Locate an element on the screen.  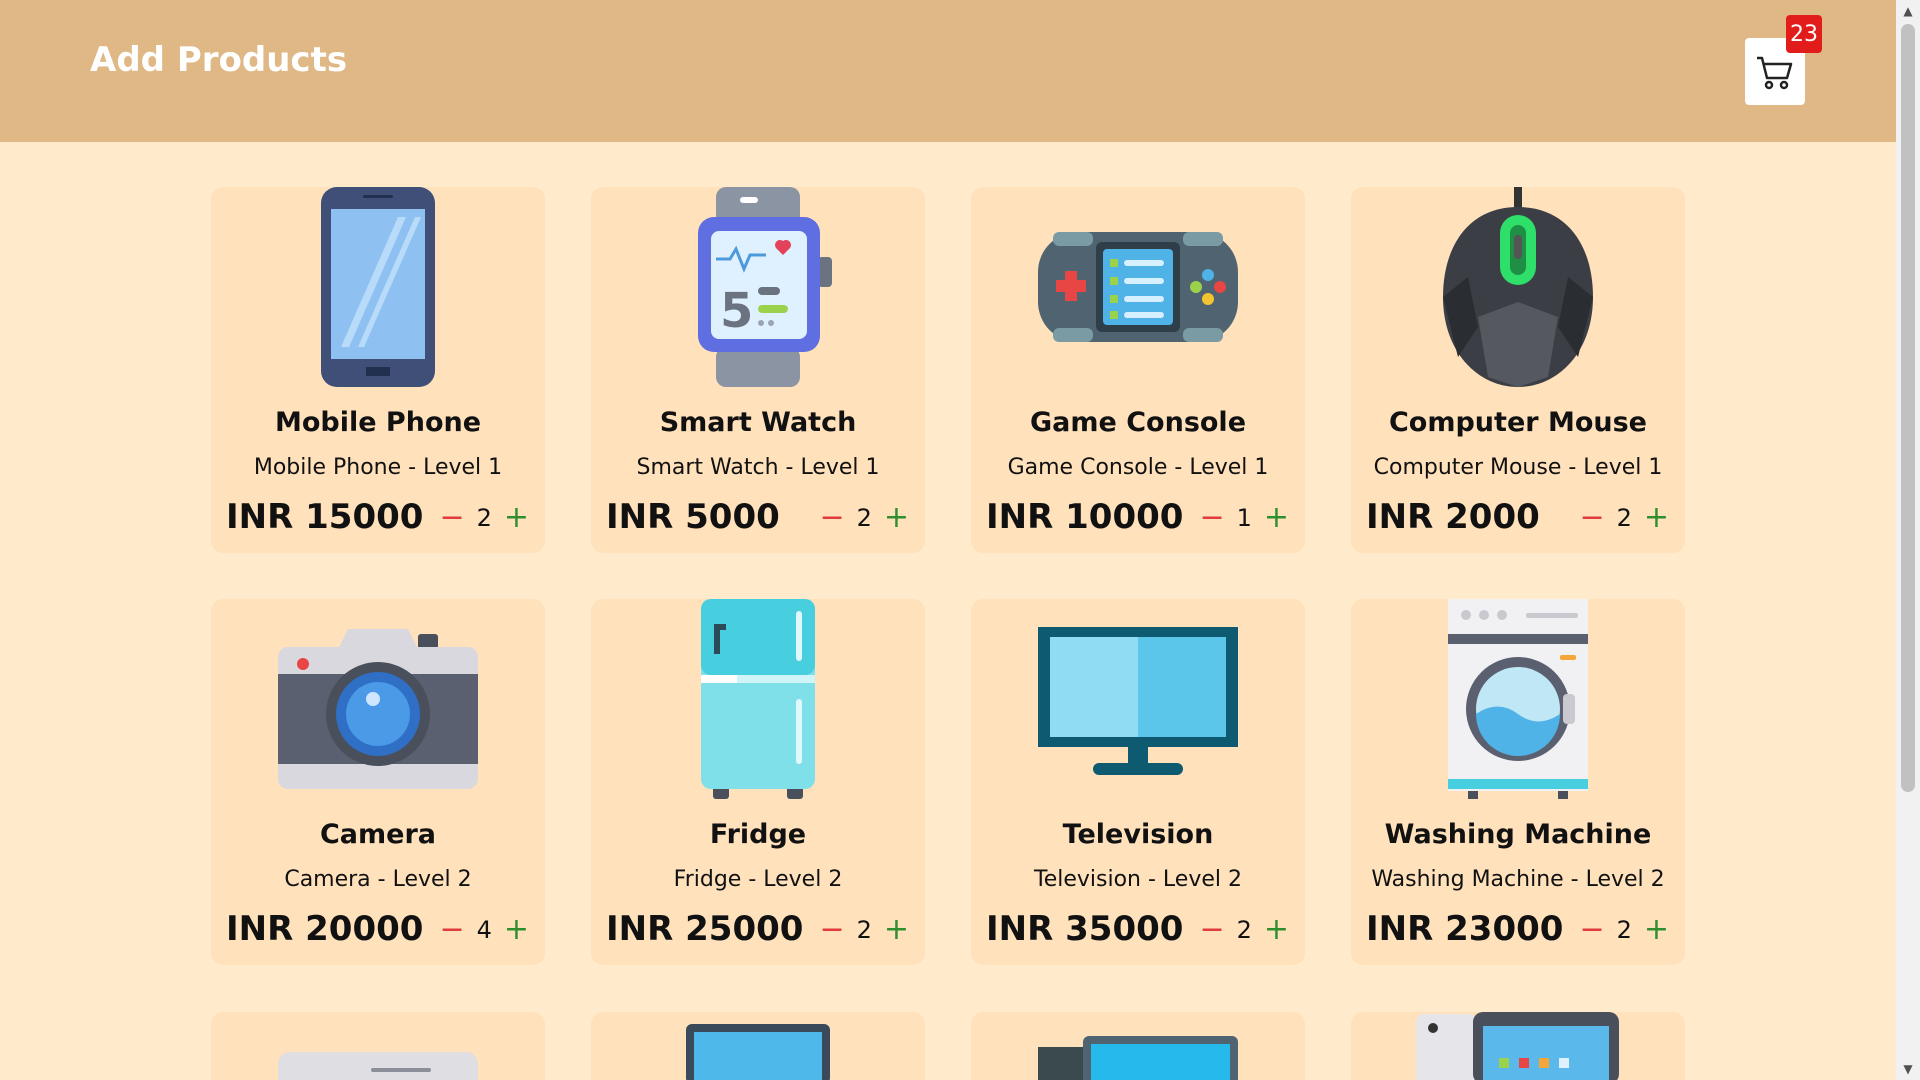
page-title: Add Products is located at coordinates (219, 60).